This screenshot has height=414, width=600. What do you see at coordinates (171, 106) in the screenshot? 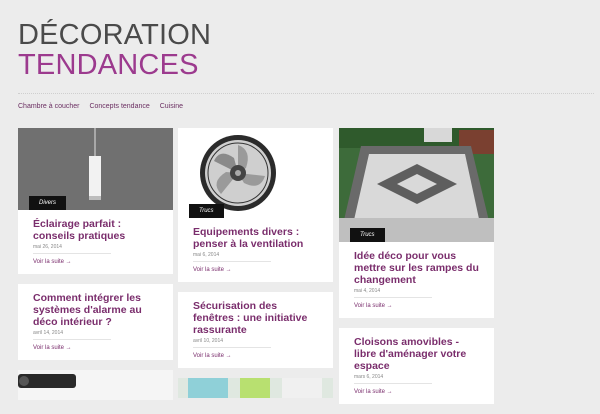
I see `nav-item-cuisine: Cuisine` at bounding box center [171, 106].